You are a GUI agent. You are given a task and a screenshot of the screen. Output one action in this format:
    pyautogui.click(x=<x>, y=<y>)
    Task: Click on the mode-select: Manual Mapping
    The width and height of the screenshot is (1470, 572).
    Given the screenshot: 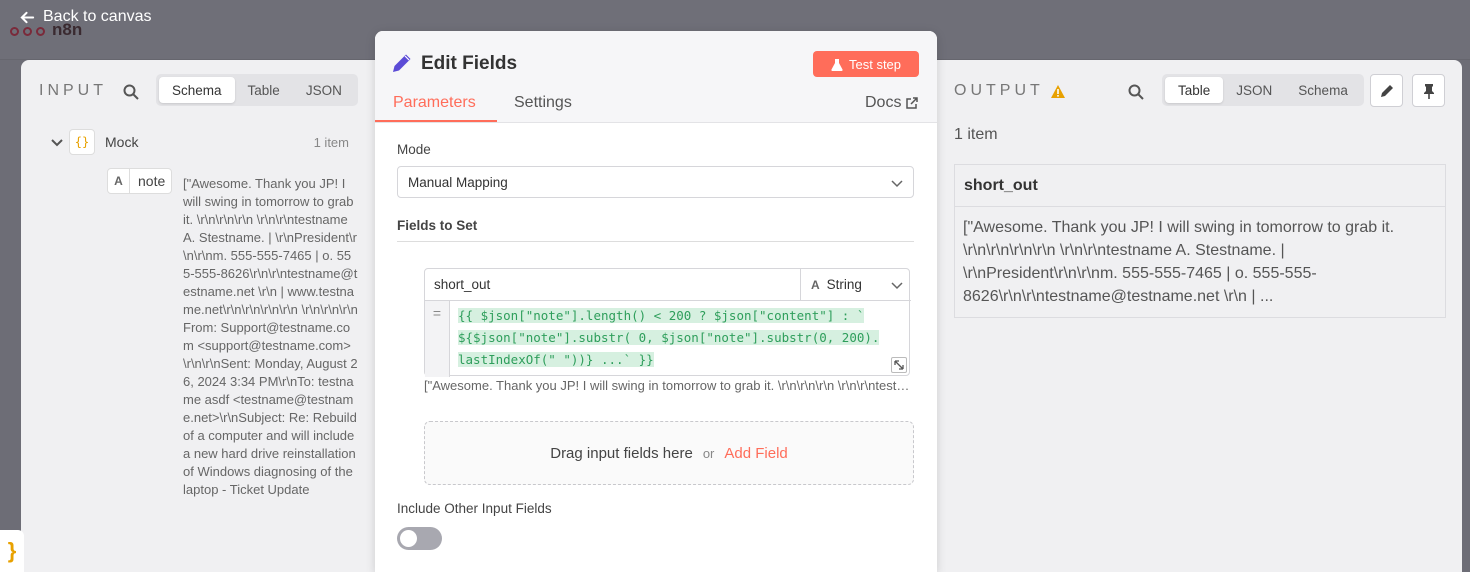 What is the action you would take?
    pyautogui.click(x=655, y=182)
    